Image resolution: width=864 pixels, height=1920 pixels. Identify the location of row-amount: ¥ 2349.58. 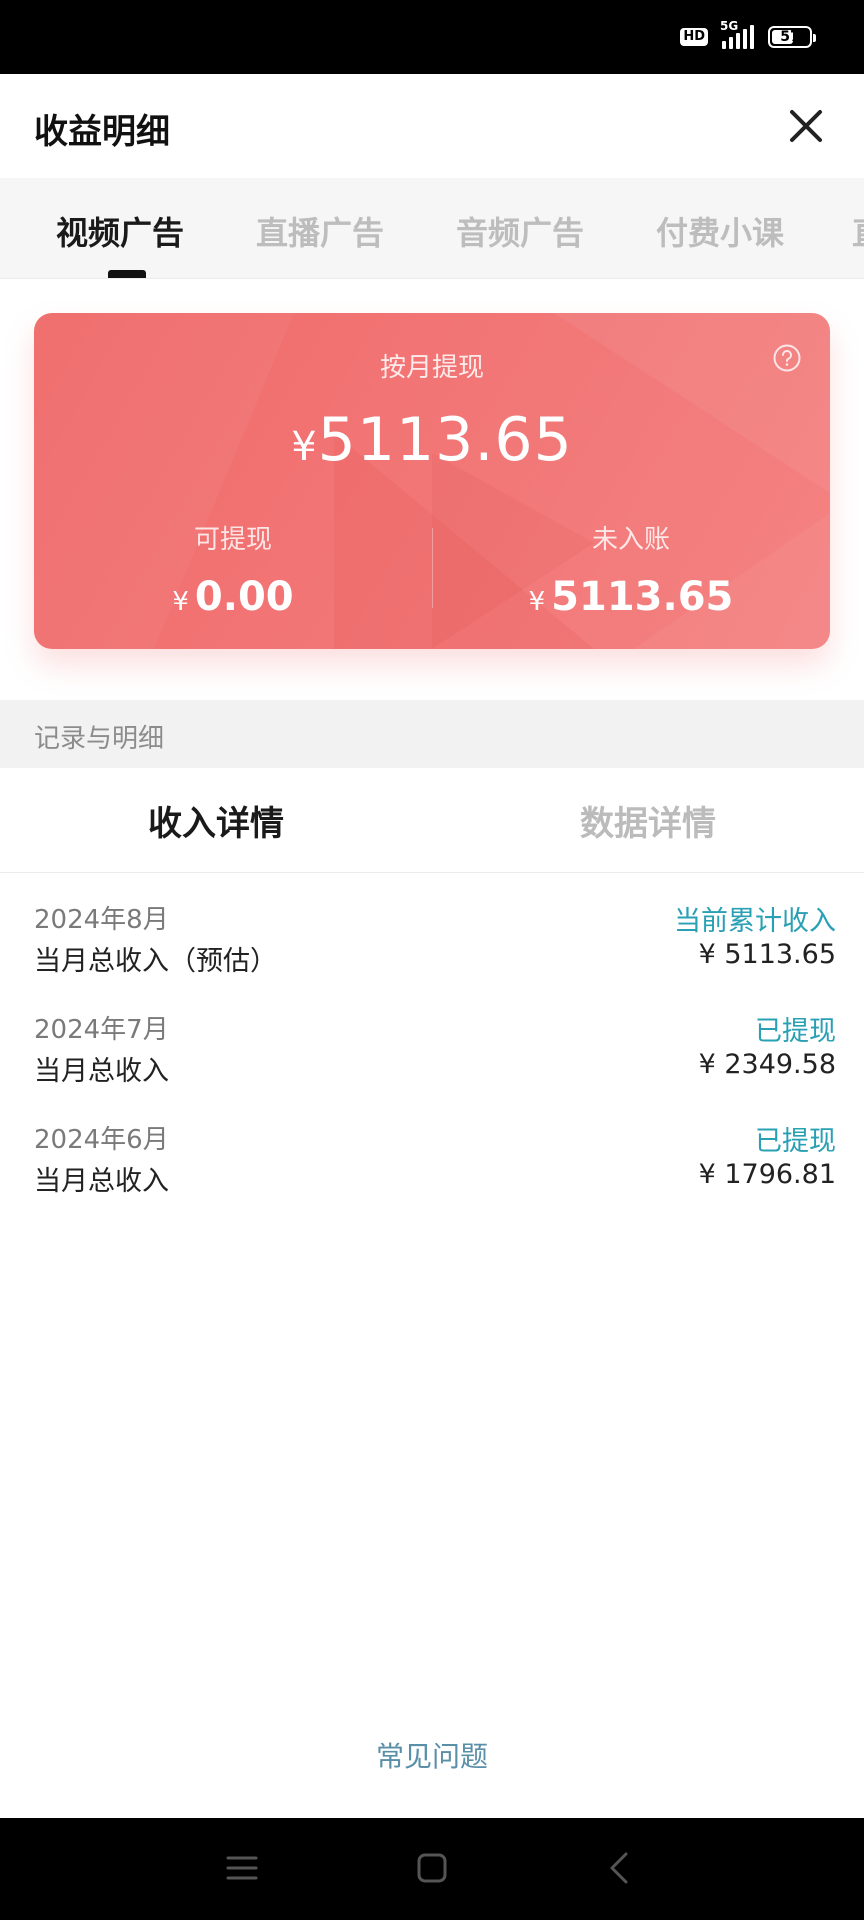
(767, 1064).